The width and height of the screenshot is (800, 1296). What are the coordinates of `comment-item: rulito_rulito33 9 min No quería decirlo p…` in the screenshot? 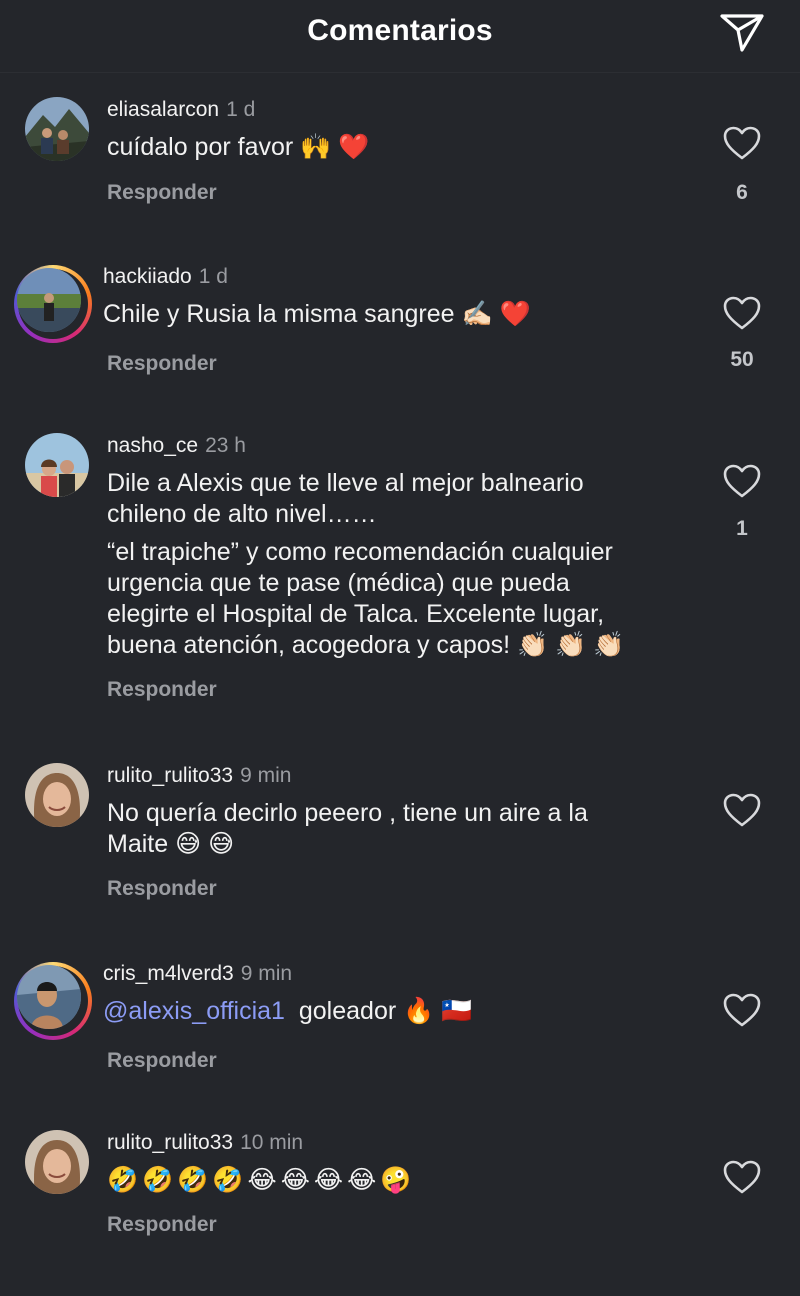 It's located at (400, 838).